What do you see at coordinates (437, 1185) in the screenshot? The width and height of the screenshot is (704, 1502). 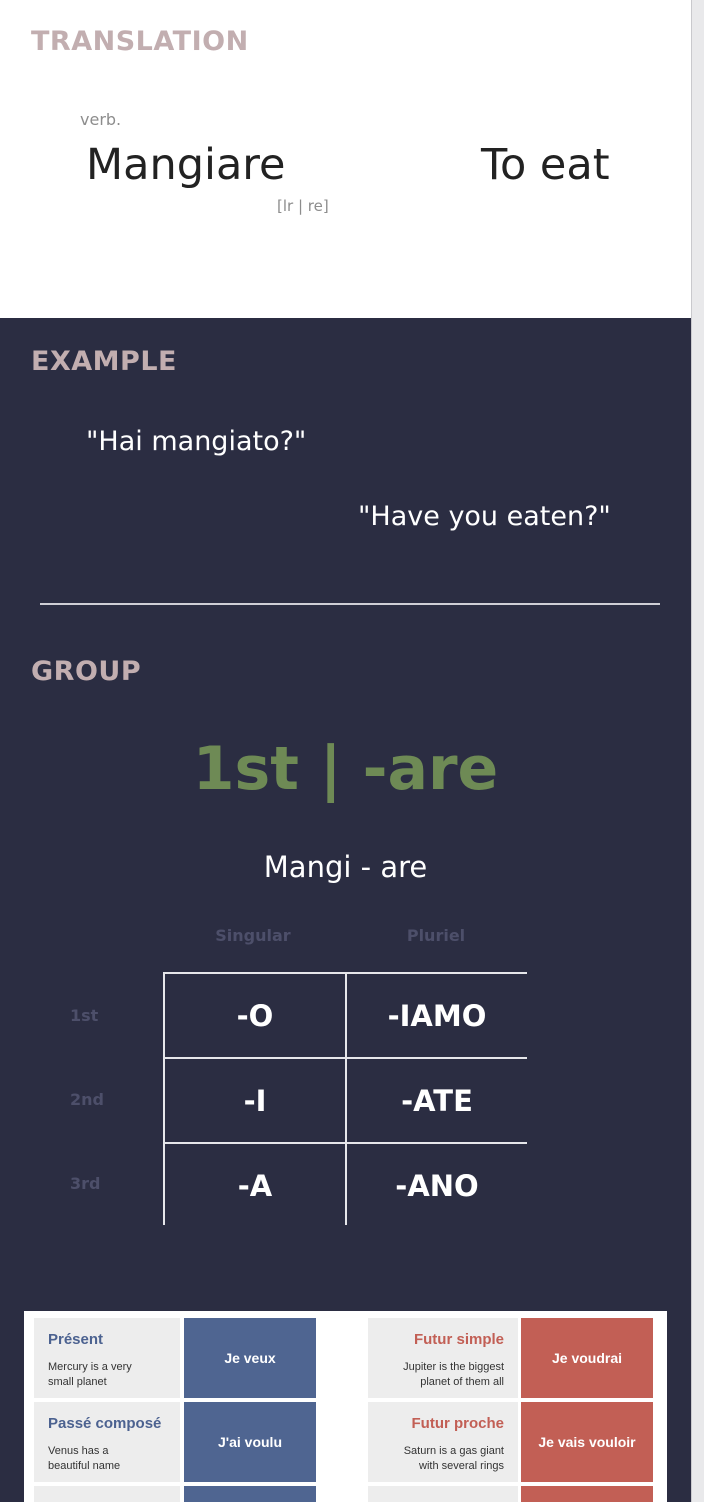 I see `ending-cell: -ANO` at bounding box center [437, 1185].